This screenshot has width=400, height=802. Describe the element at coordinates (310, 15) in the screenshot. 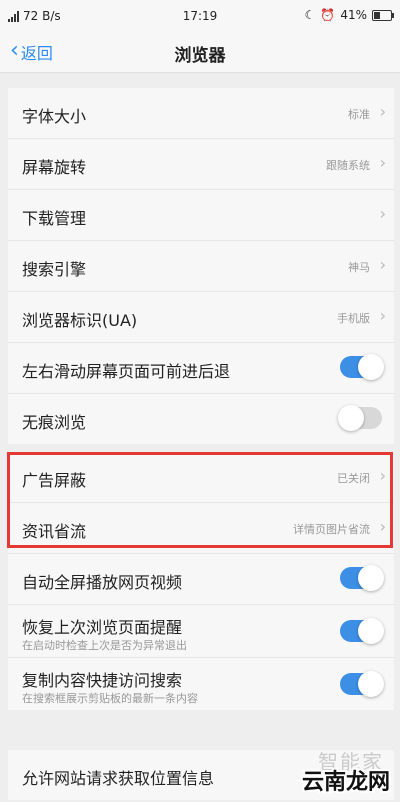

I see `moon-icon: ☾` at that location.